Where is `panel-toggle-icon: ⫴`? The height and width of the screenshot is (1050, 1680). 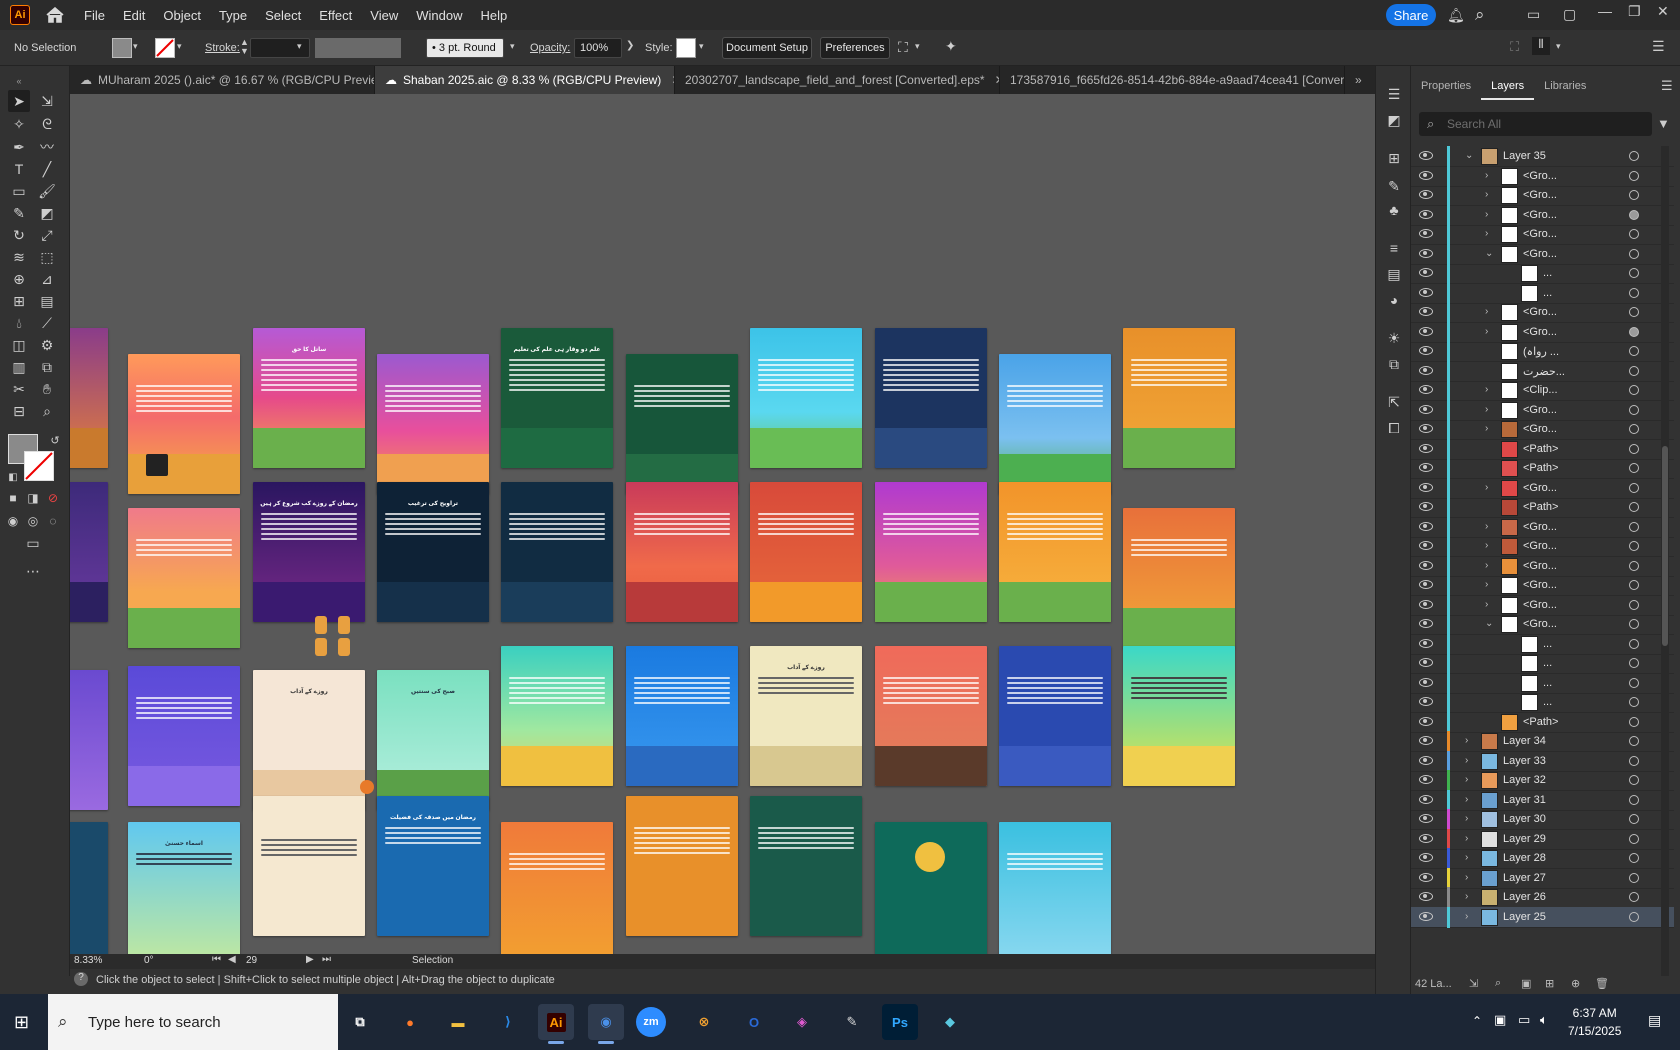 panel-toggle-icon: ⫴ is located at coordinates (1541, 46).